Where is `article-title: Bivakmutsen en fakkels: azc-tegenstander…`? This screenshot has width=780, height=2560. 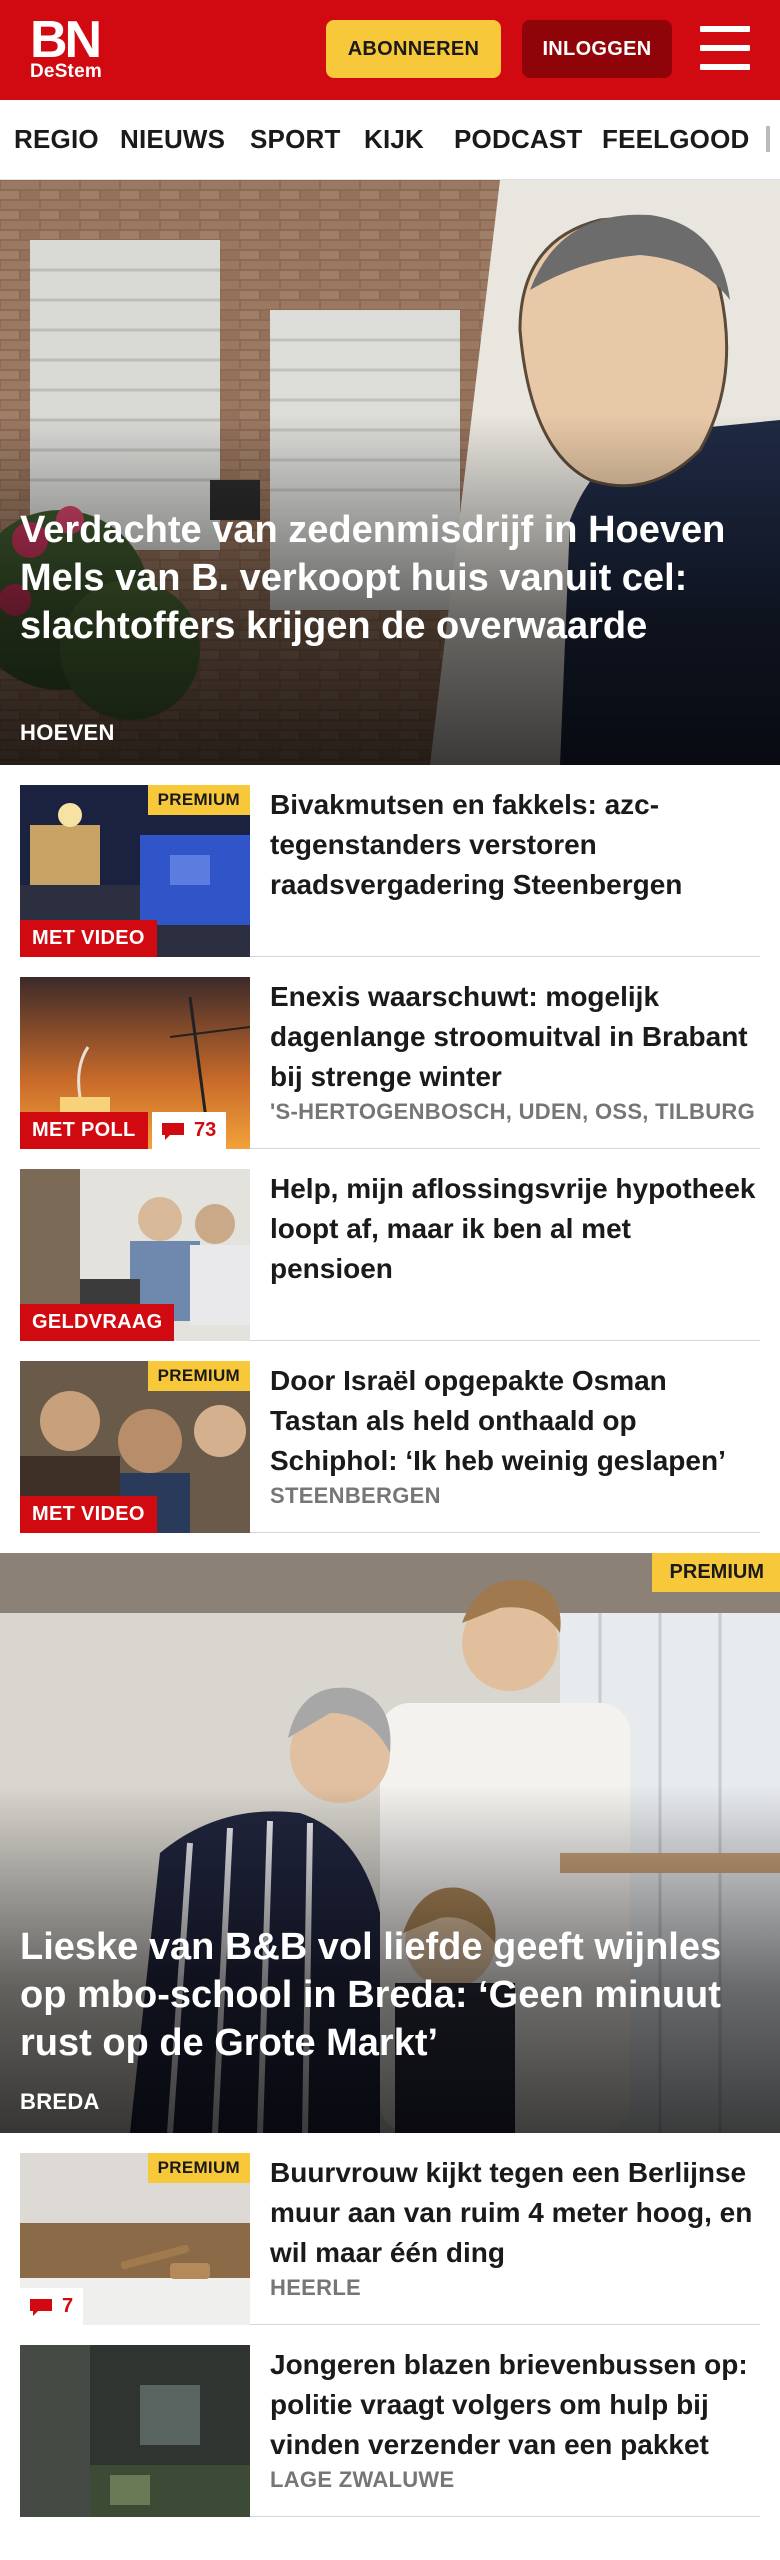 article-title: Bivakmutsen en fakkels: azc-tegenstander… is located at coordinates (515, 845).